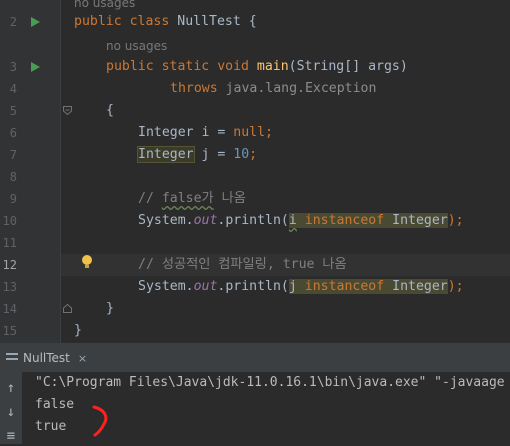 This screenshot has width=510, height=446. What do you see at coordinates (82, 358) in the screenshot?
I see `close-icon: ×` at bounding box center [82, 358].